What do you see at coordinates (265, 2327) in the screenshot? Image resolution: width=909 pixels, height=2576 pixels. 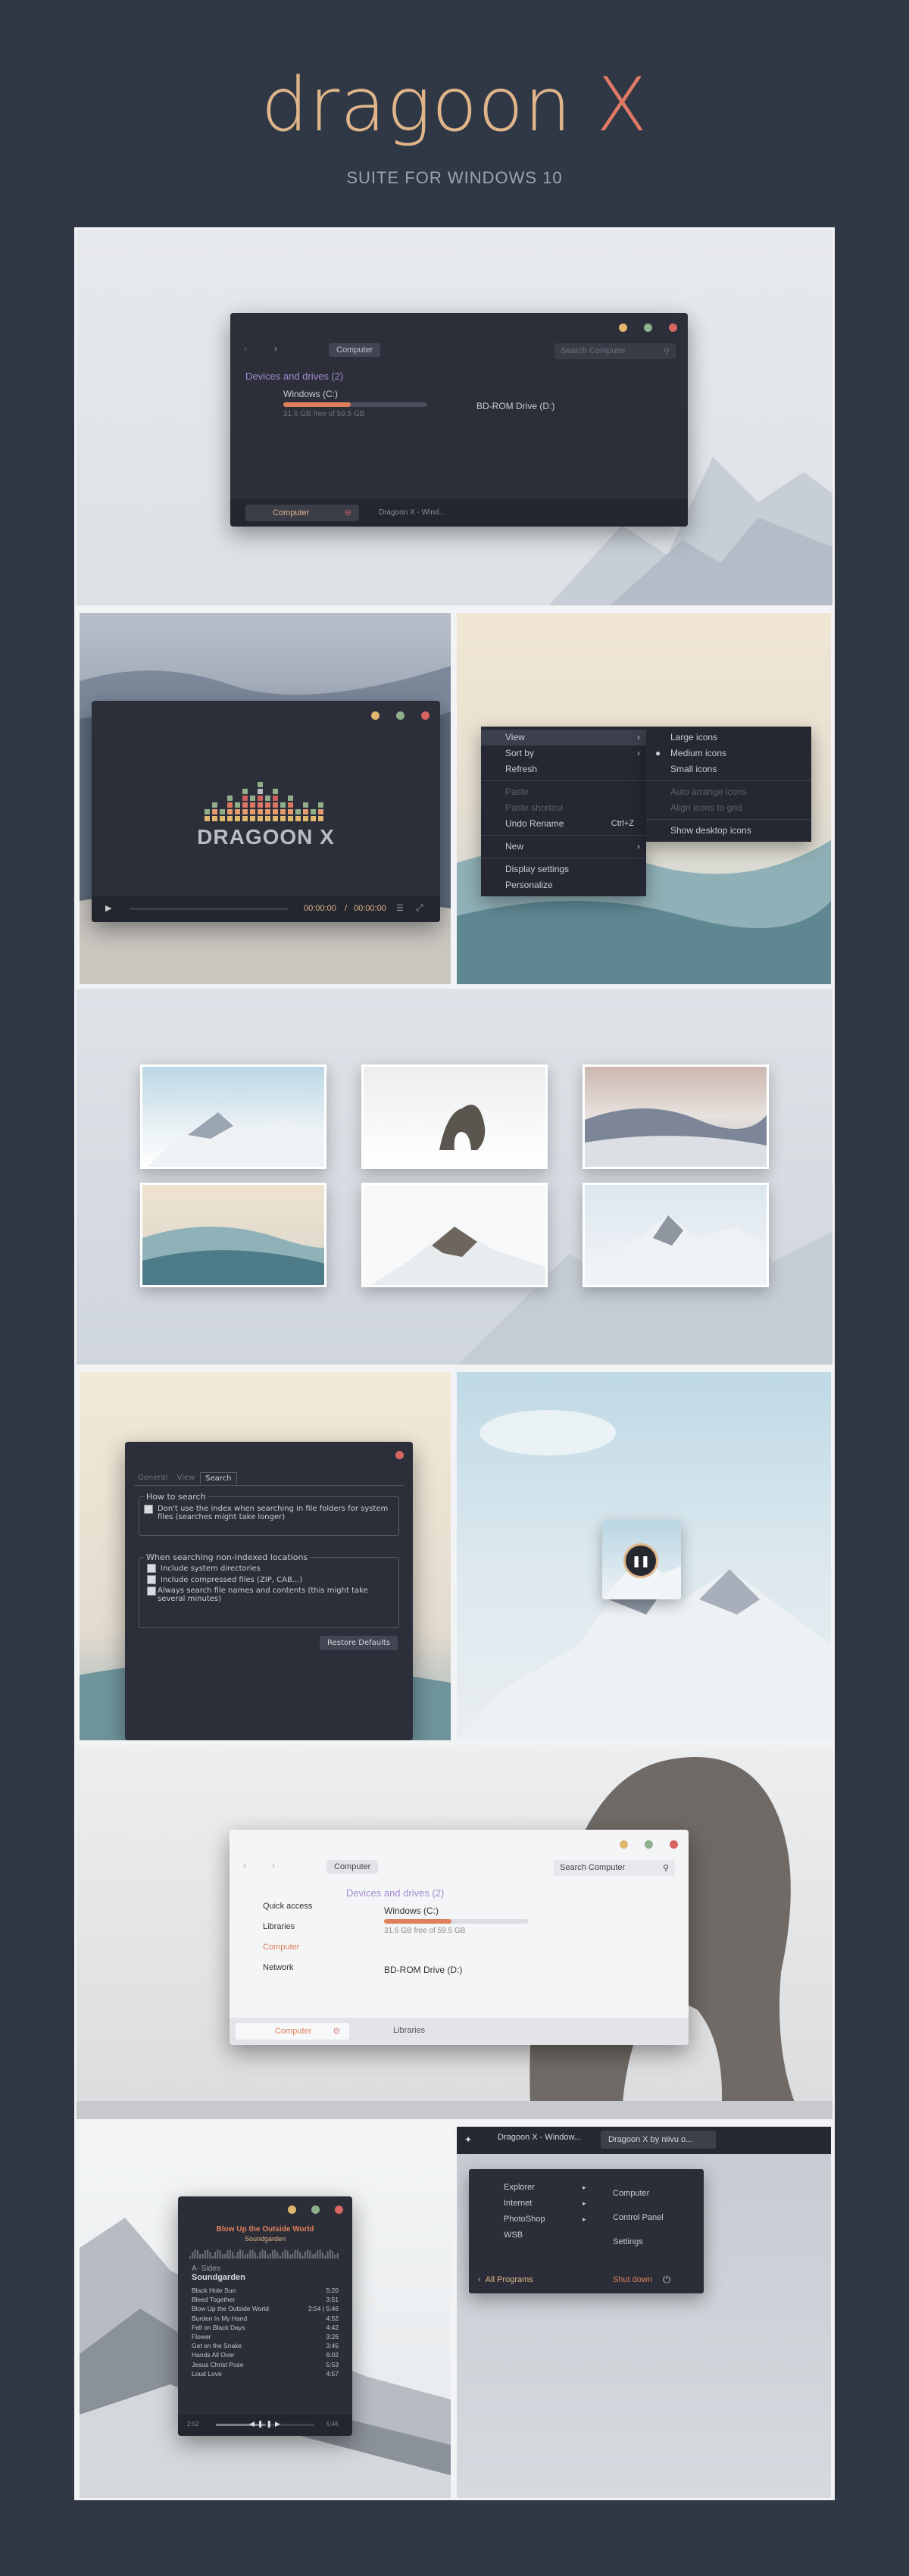 I see `track-row: Fell on Black Days 4:42` at bounding box center [265, 2327].